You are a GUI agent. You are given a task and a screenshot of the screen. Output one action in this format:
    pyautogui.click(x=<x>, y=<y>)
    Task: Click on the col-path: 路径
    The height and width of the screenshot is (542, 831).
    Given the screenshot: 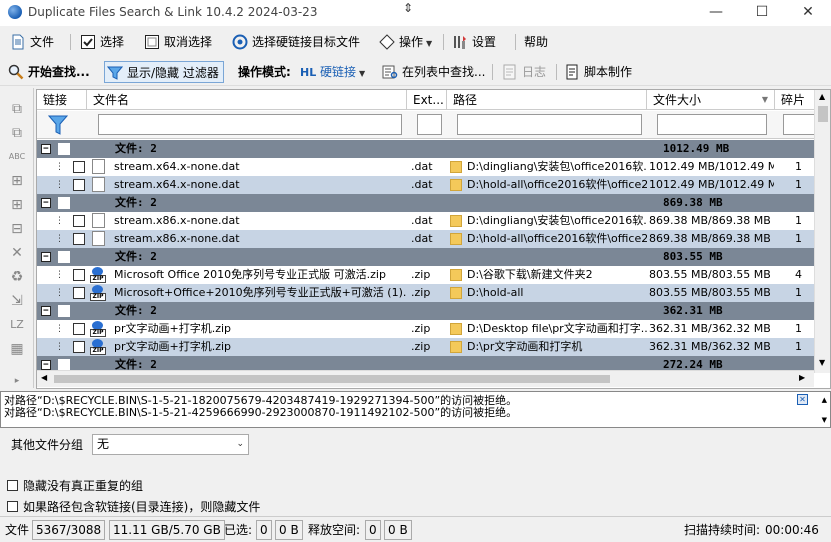 What is the action you would take?
    pyautogui.click(x=547, y=100)
    